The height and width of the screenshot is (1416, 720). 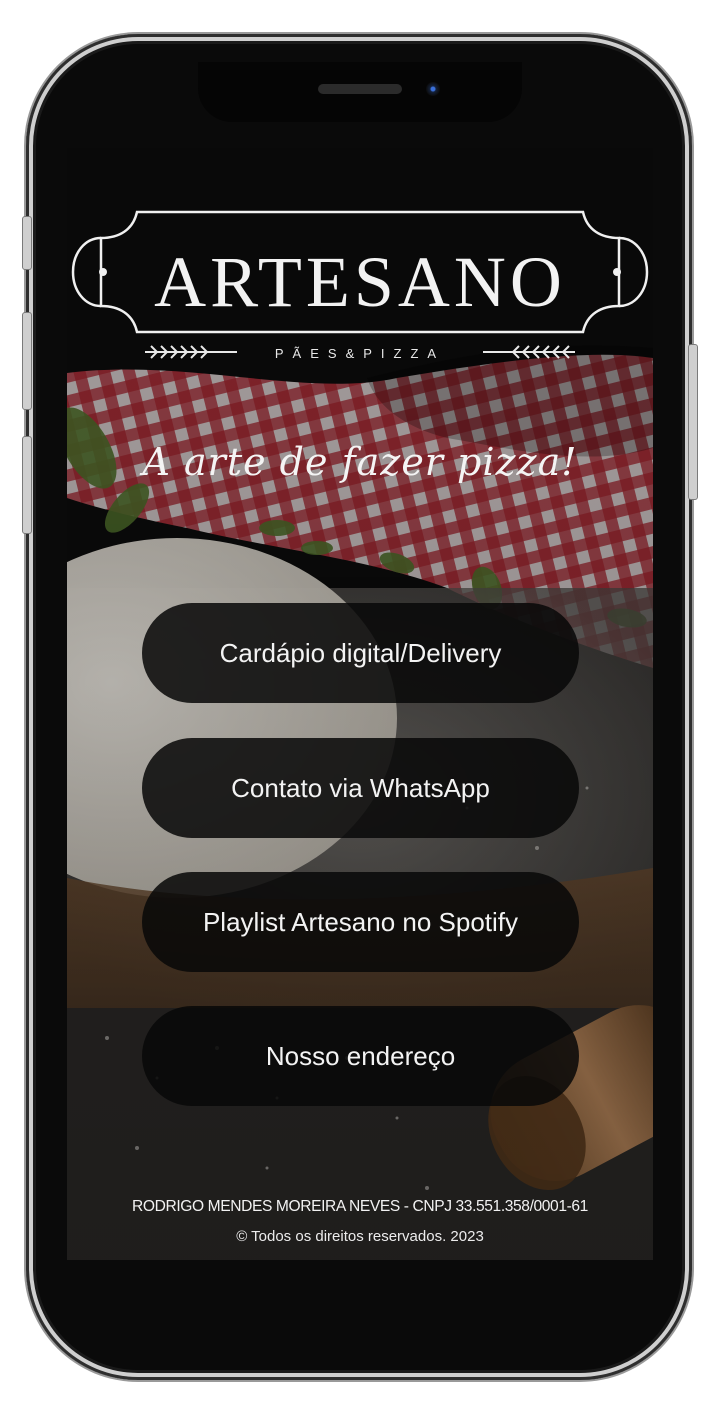 I want to click on brand-name: ARTESANO, so click(x=360, y=282).